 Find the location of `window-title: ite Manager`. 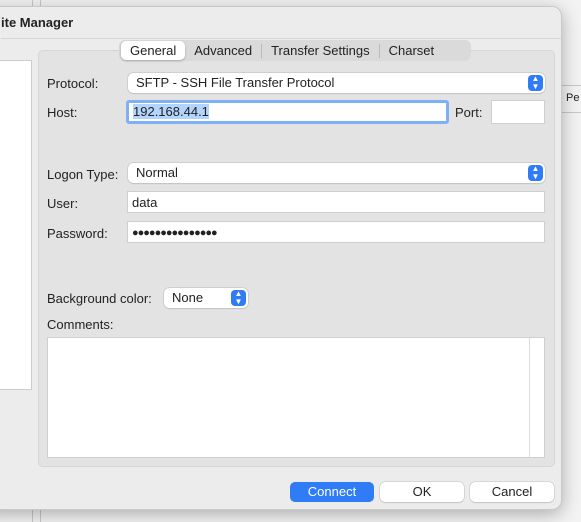

window-title: ite Manager is located at coordinates (37, 22).